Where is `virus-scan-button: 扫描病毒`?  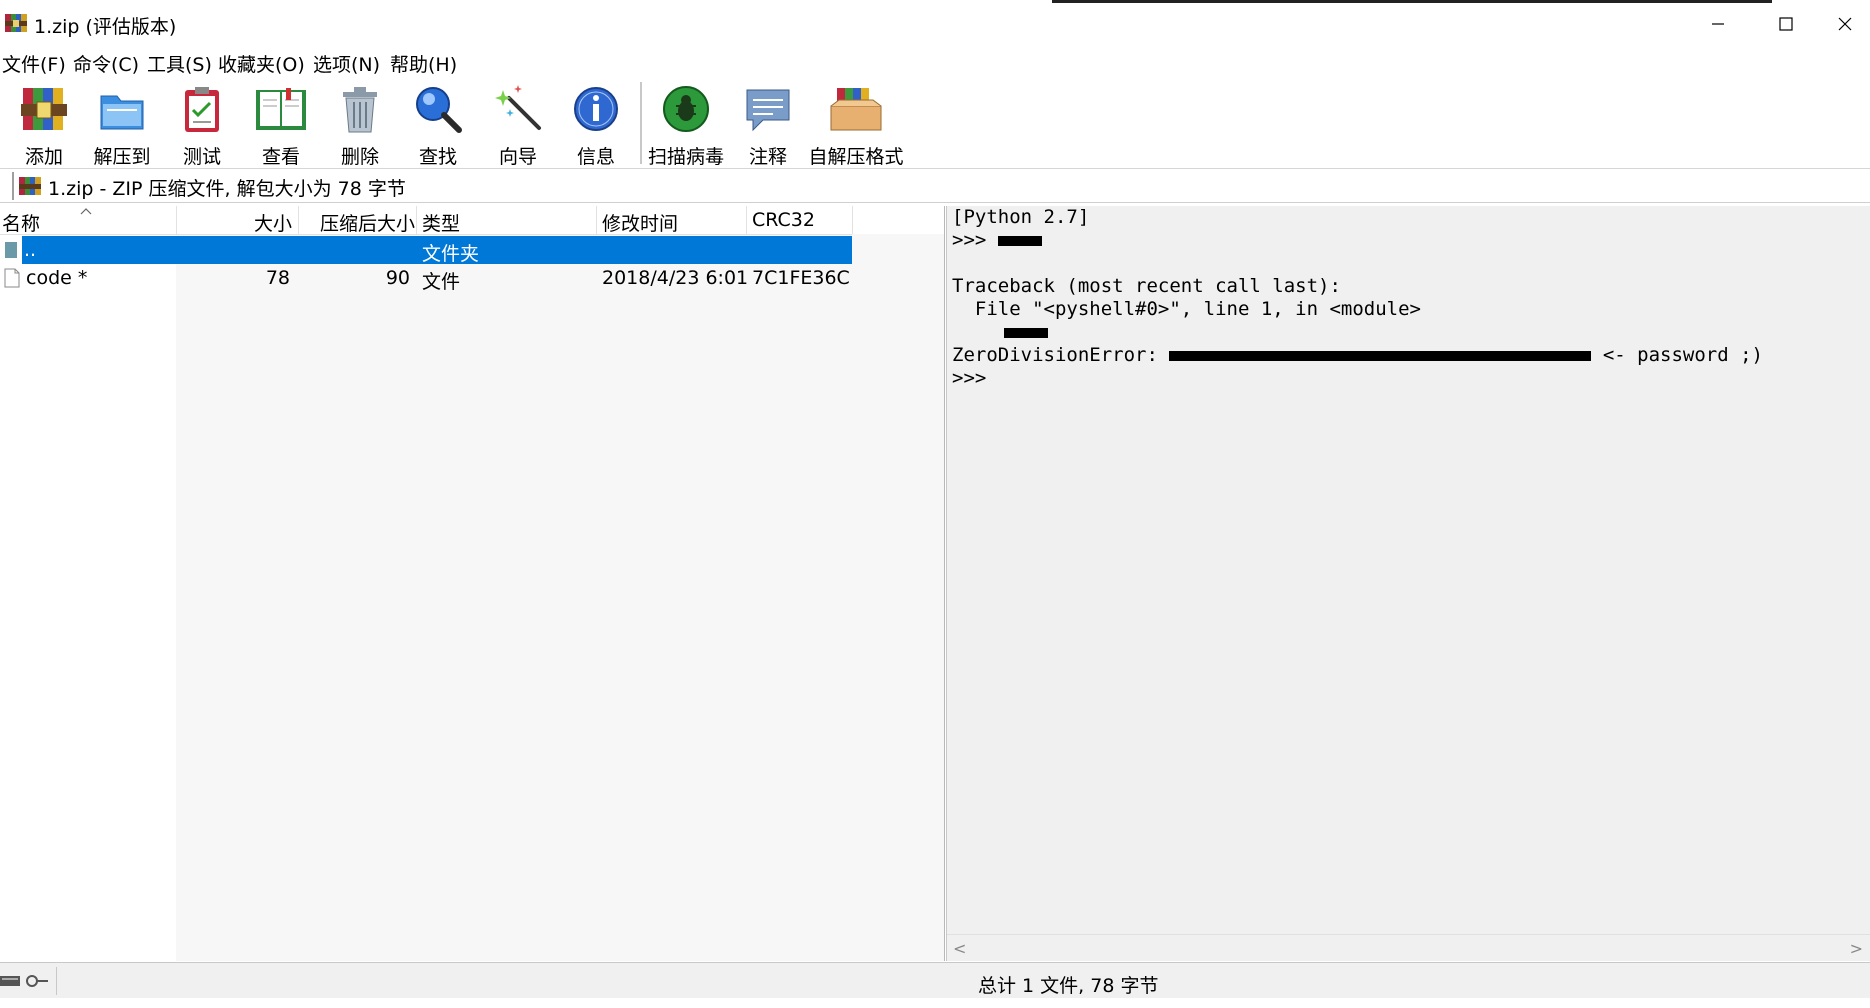
virus-scan-button: 扫描病毒 is located at coordinates (686, 125).